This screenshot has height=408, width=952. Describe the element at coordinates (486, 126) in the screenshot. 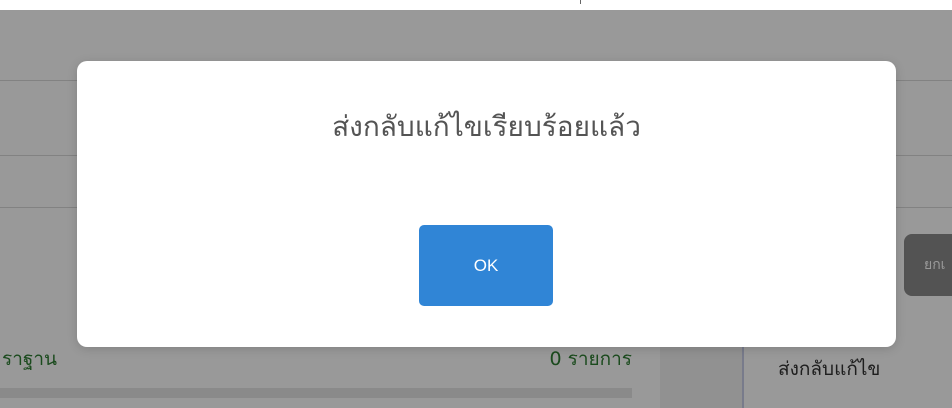

I see `dialog-title: ส่งกลับแก้ไขเรียบร้อยแล้ว` at that location.